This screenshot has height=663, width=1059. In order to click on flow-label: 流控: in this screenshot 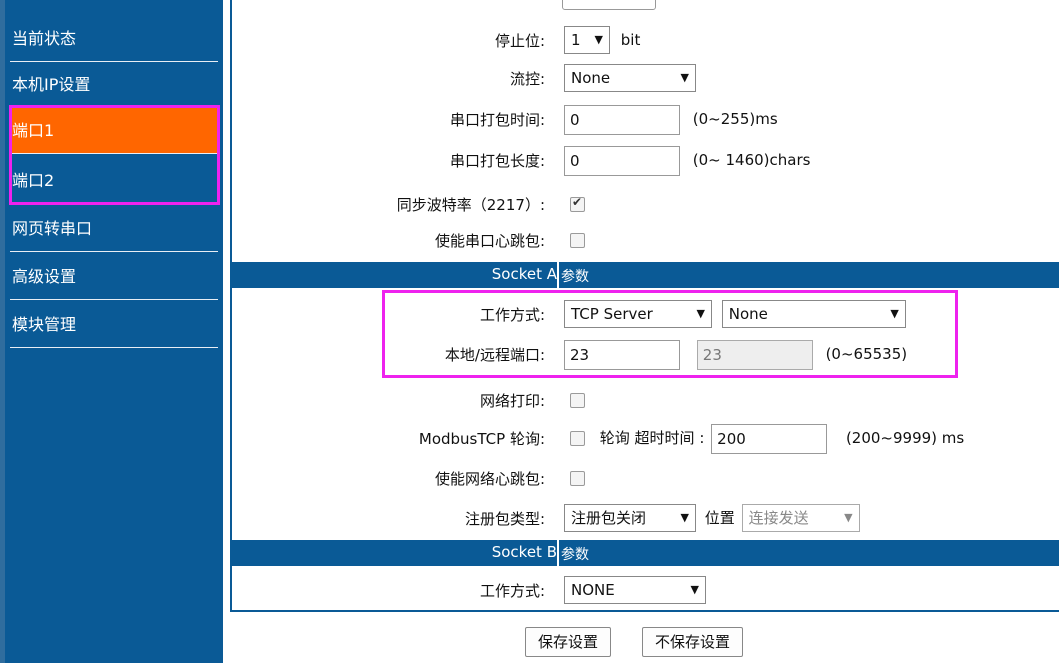, I will do `click(527, 79)`.